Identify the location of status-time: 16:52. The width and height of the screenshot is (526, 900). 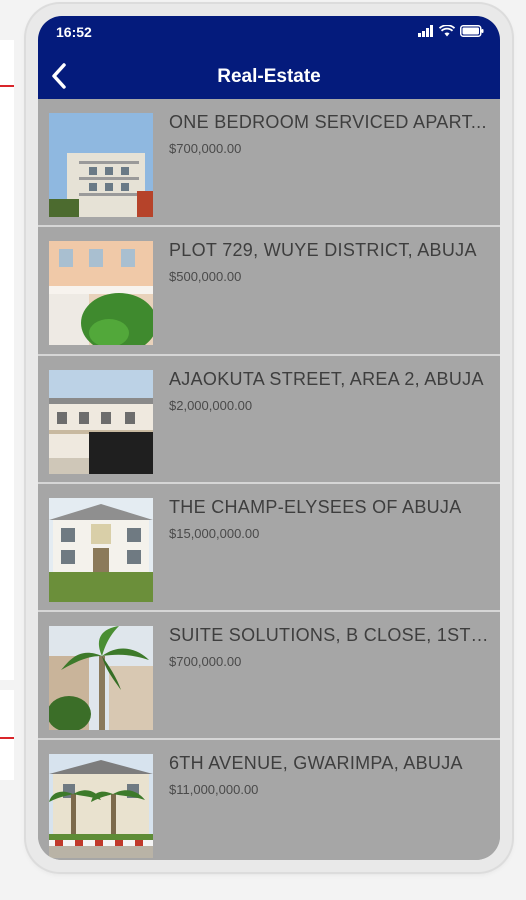
(74, 32).